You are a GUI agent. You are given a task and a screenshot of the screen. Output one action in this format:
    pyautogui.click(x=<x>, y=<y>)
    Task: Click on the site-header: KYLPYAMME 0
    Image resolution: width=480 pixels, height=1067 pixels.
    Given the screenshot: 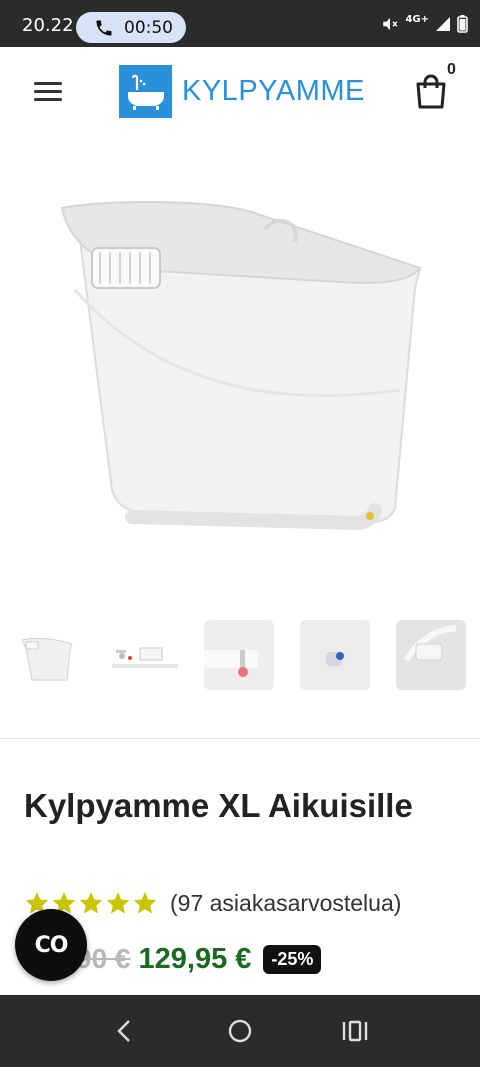 What is the action you would take?
    pyautogui.click(x=240, y=93)
    